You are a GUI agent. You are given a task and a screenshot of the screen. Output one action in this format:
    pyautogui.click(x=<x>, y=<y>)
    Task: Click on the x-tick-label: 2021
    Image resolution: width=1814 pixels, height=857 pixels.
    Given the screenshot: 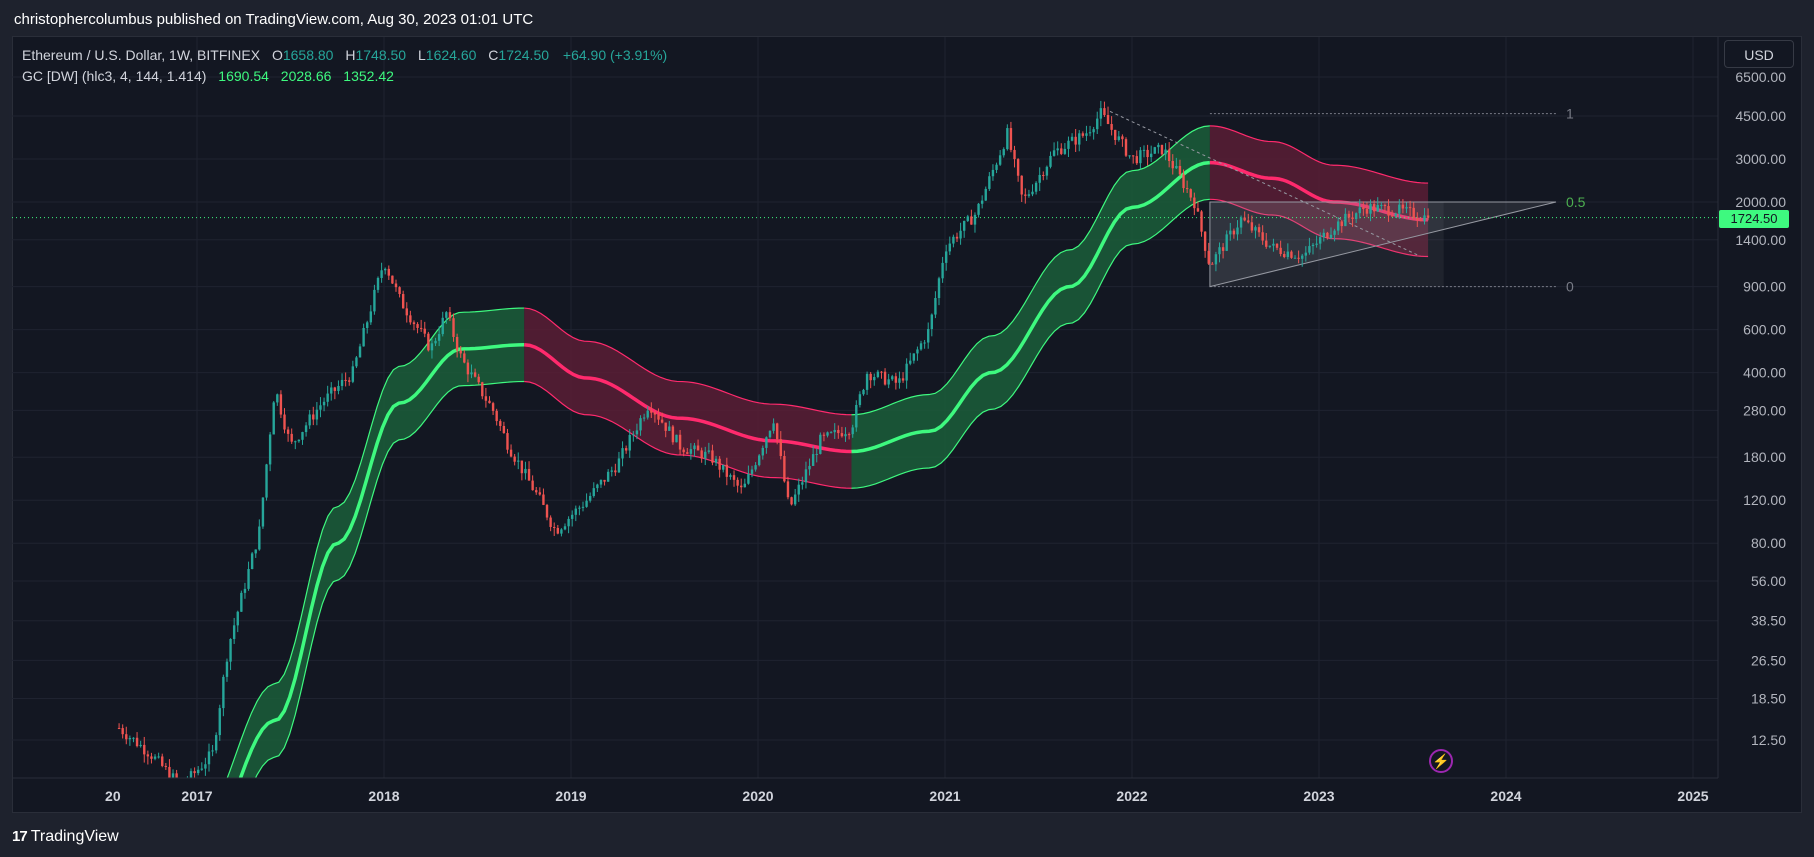 What is the action you would take?
    pyautogui.click(x=944, y=796)
    